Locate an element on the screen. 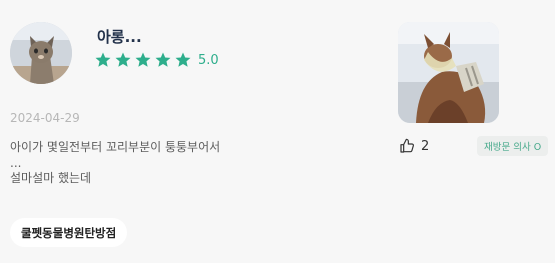  review-date: 2024-04-29 is located at coordinates (45, 118).